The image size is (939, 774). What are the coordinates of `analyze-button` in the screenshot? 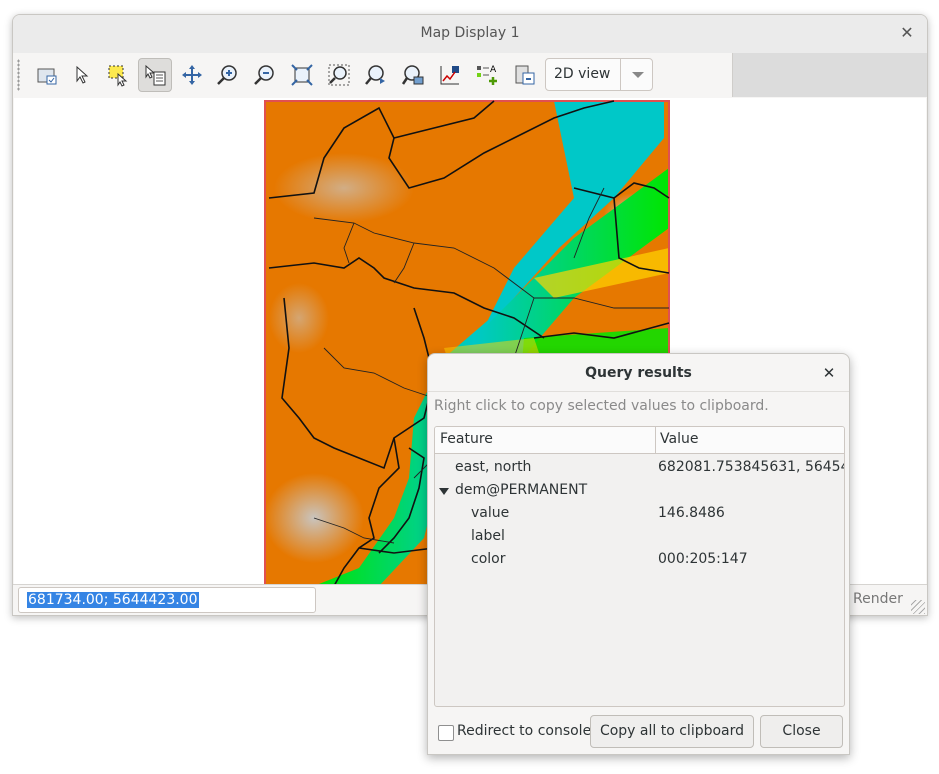 It's located at (450, 75).